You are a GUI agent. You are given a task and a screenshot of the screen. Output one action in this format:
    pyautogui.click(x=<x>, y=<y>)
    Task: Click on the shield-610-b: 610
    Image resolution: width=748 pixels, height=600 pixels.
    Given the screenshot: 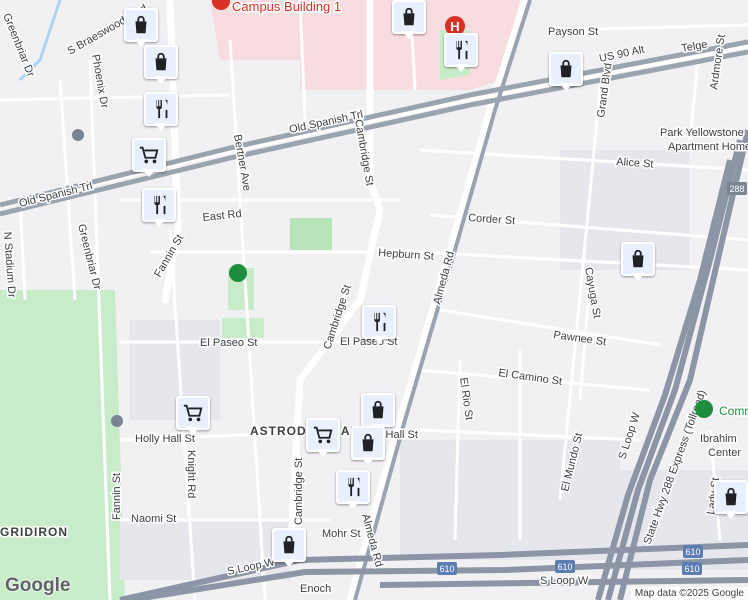 What is the action you would take?
    pyautogui.click(x=564, y=567)
    